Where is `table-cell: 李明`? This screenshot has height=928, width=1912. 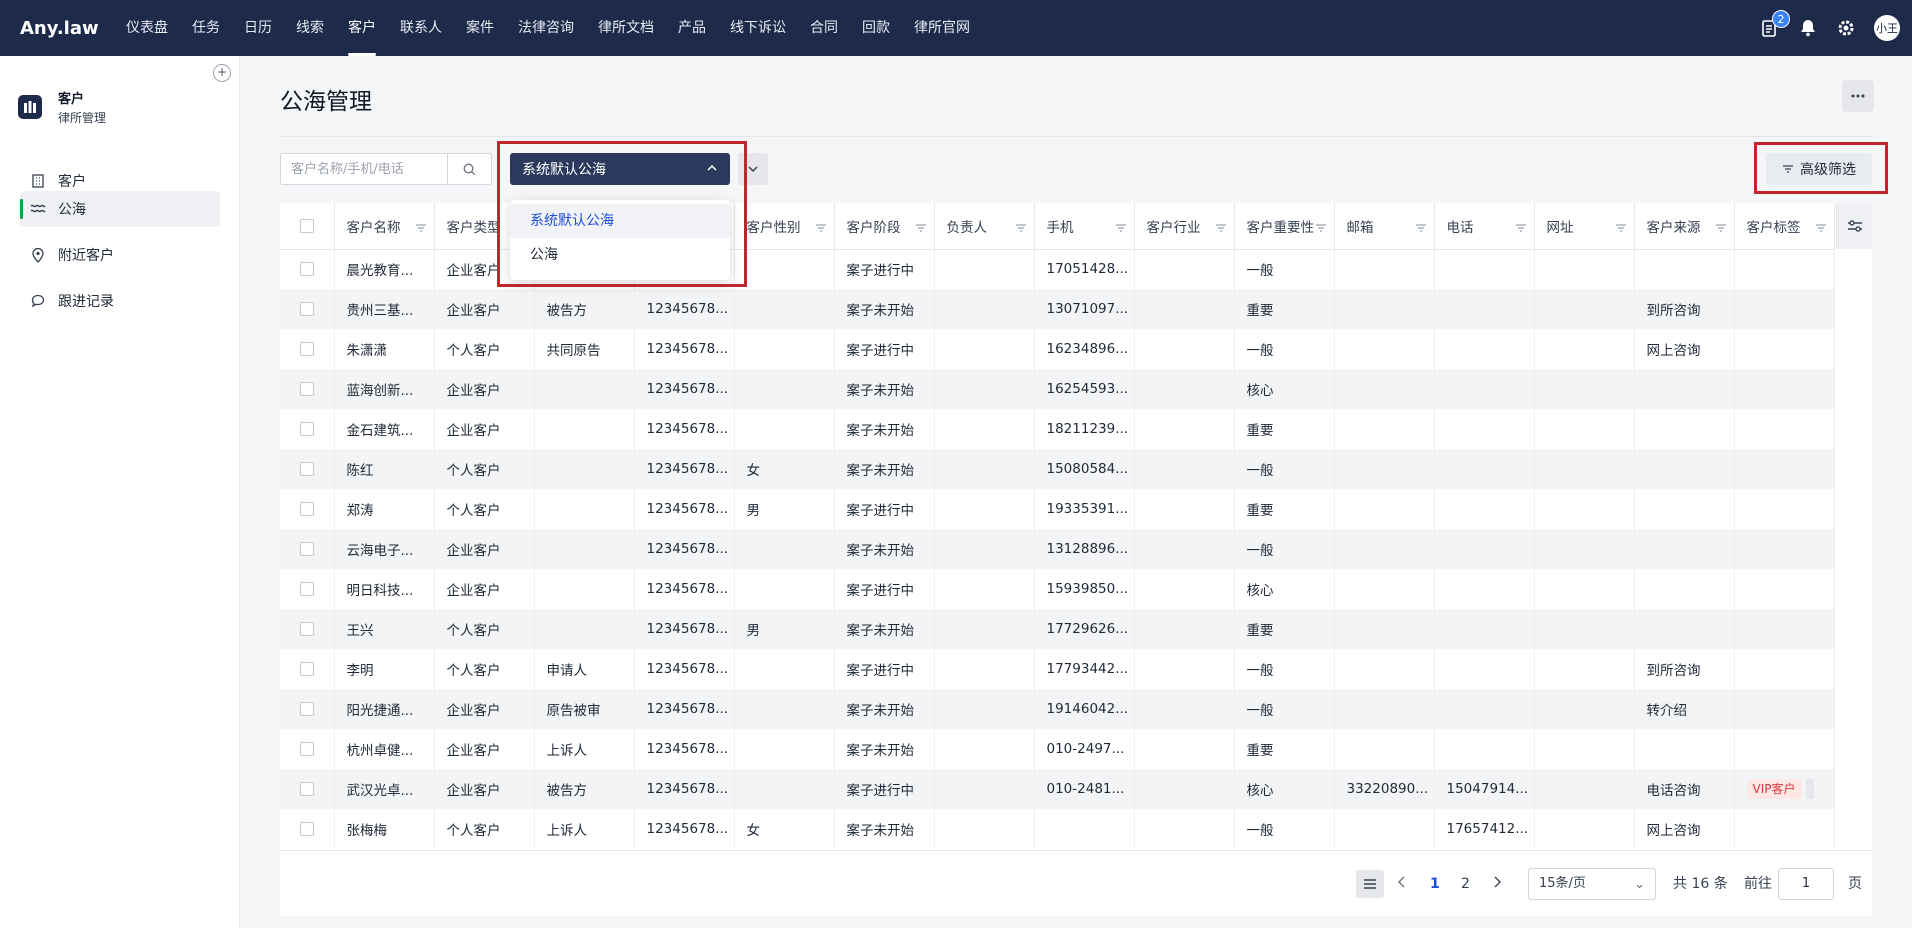 table-cell: 李明 is located at coordinates (384, 669).